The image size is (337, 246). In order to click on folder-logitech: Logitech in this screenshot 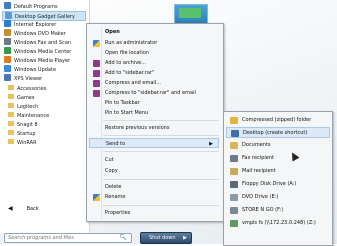, I will do `click(23, 107)`.